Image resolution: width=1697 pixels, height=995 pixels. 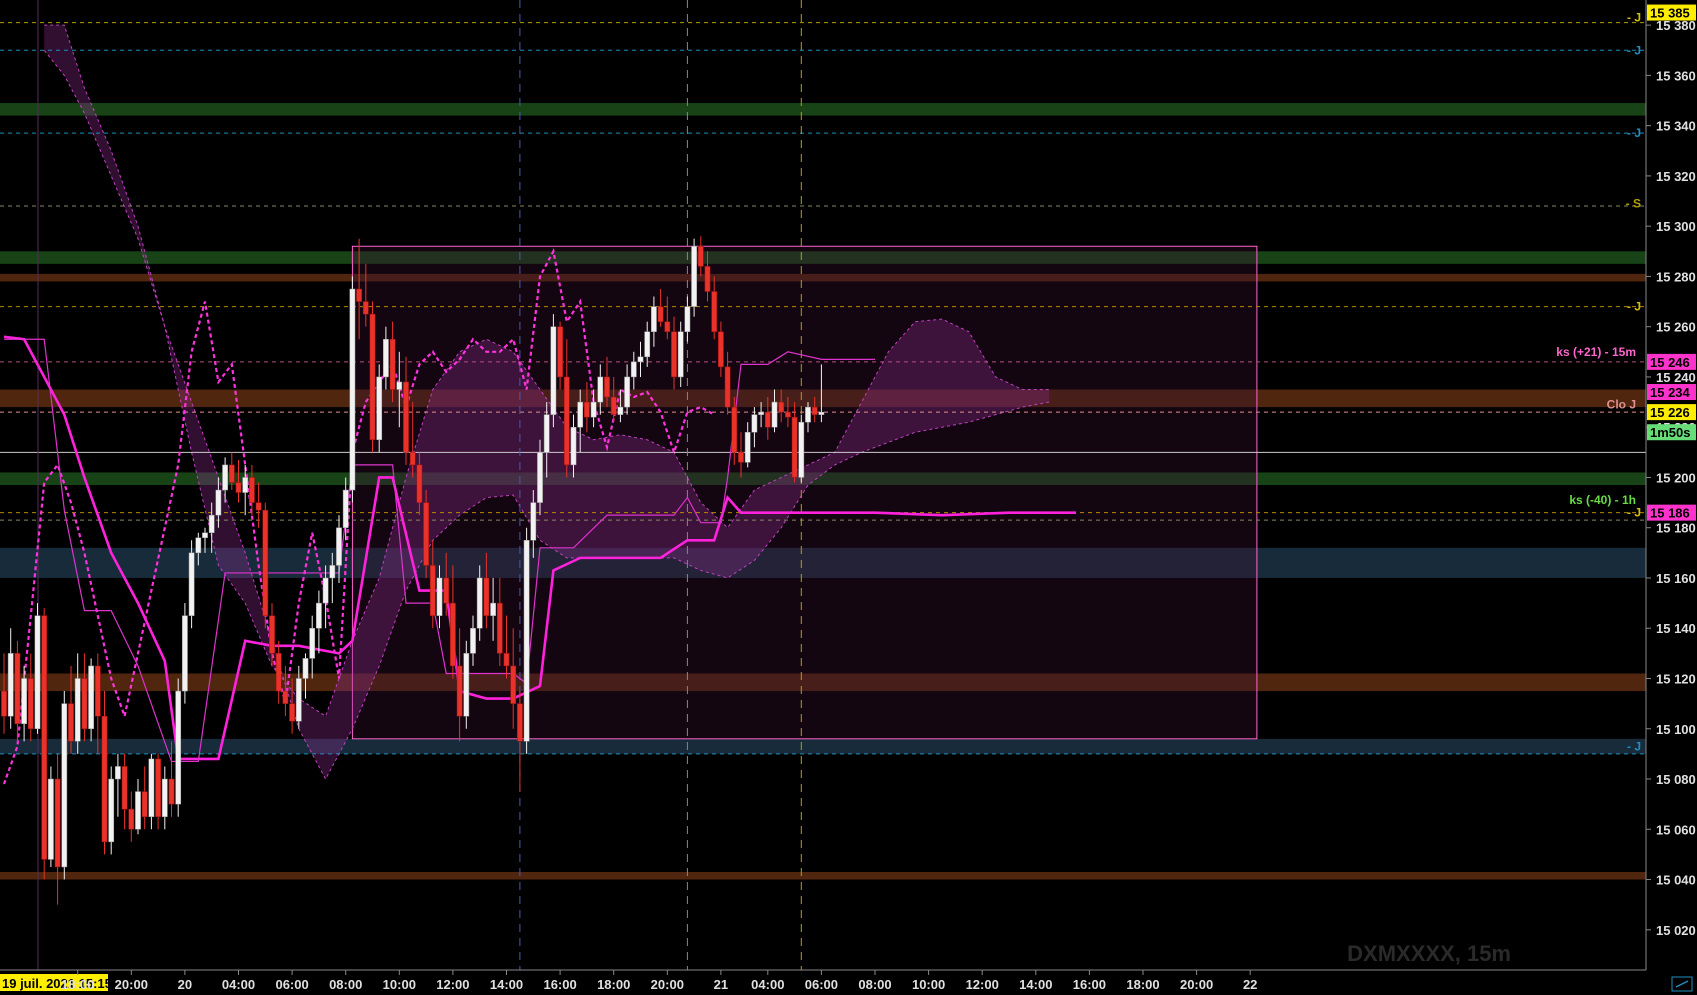 What do you see at coordinates (1676, 930) in the screenshot?
I see `price-tick-label: 15 020` at bounding box center [1676, 930].